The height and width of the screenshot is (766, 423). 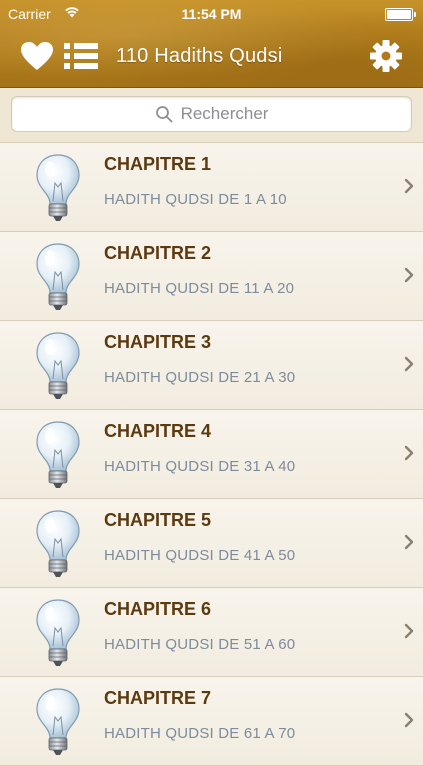 I want to click on chapter-subtitle: HADITH QUDSI DE 1 A 10, so click(x=195, y=199).